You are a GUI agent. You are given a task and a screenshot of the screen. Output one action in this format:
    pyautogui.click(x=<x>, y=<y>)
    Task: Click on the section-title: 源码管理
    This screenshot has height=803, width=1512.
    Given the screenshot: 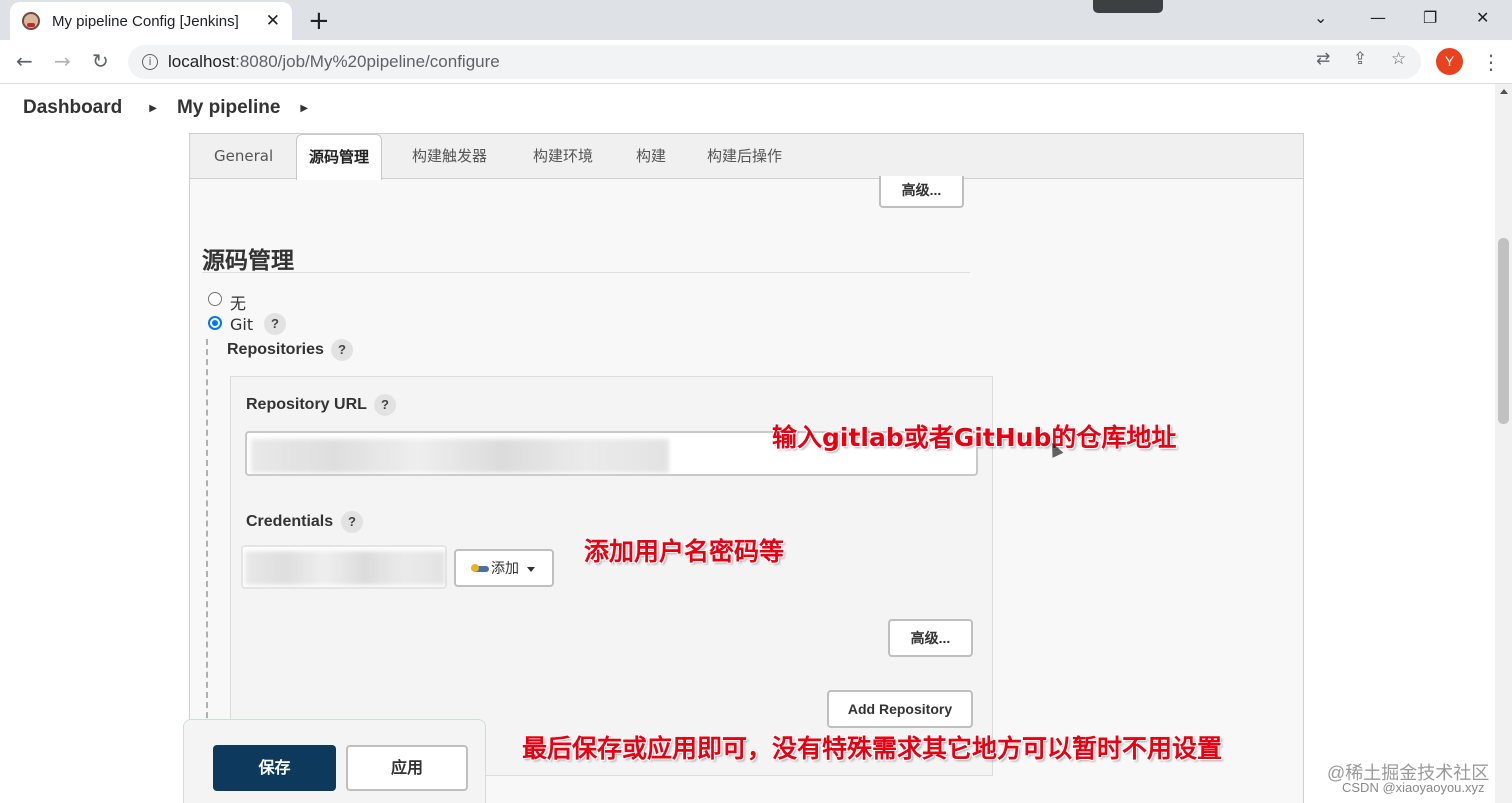 What is the action you would take?
    pyautogui.click(x=248, y=261)
    